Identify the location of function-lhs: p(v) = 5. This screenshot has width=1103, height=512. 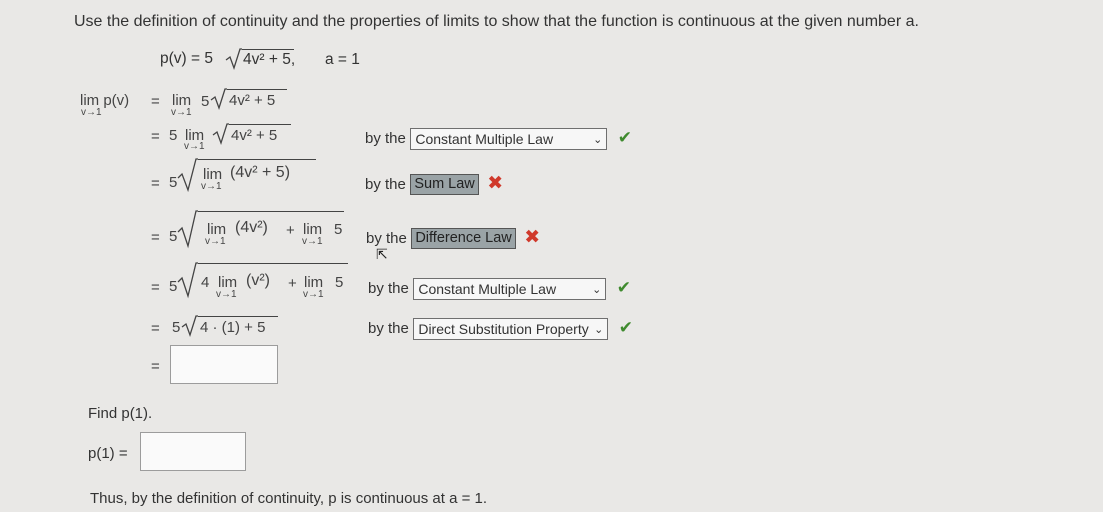
(186, 58).